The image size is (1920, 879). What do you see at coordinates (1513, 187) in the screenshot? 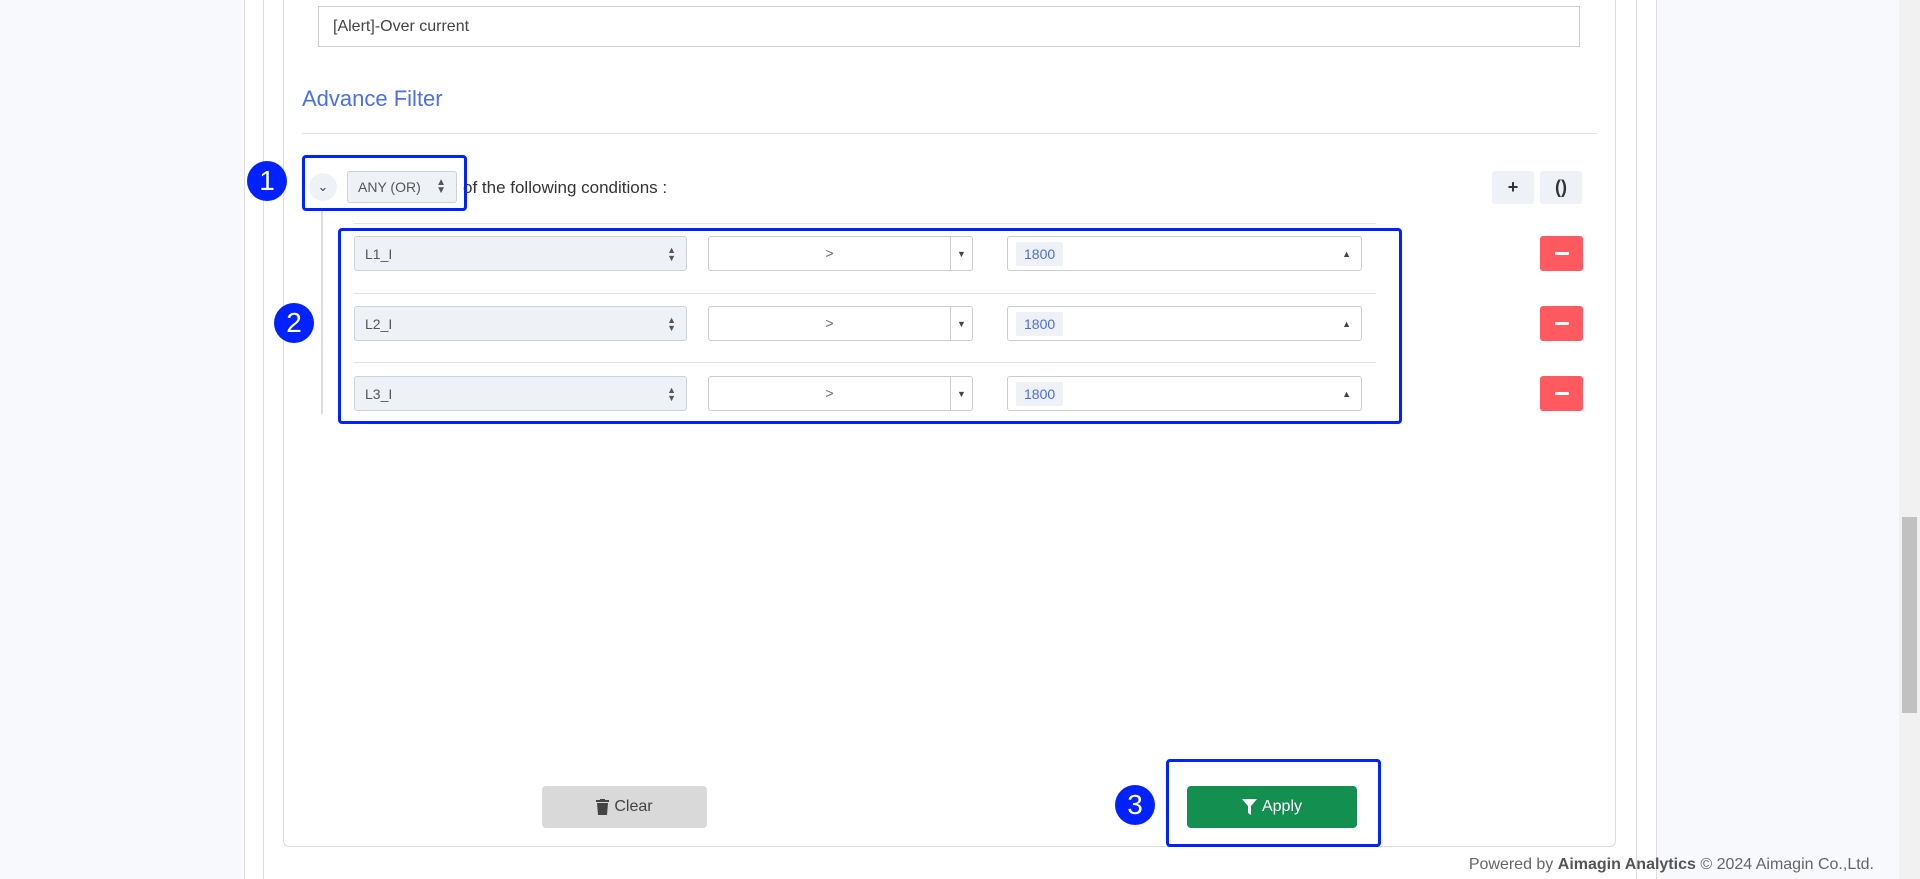
I see `add-rule-button: +` at bounding box center [1513, 187].